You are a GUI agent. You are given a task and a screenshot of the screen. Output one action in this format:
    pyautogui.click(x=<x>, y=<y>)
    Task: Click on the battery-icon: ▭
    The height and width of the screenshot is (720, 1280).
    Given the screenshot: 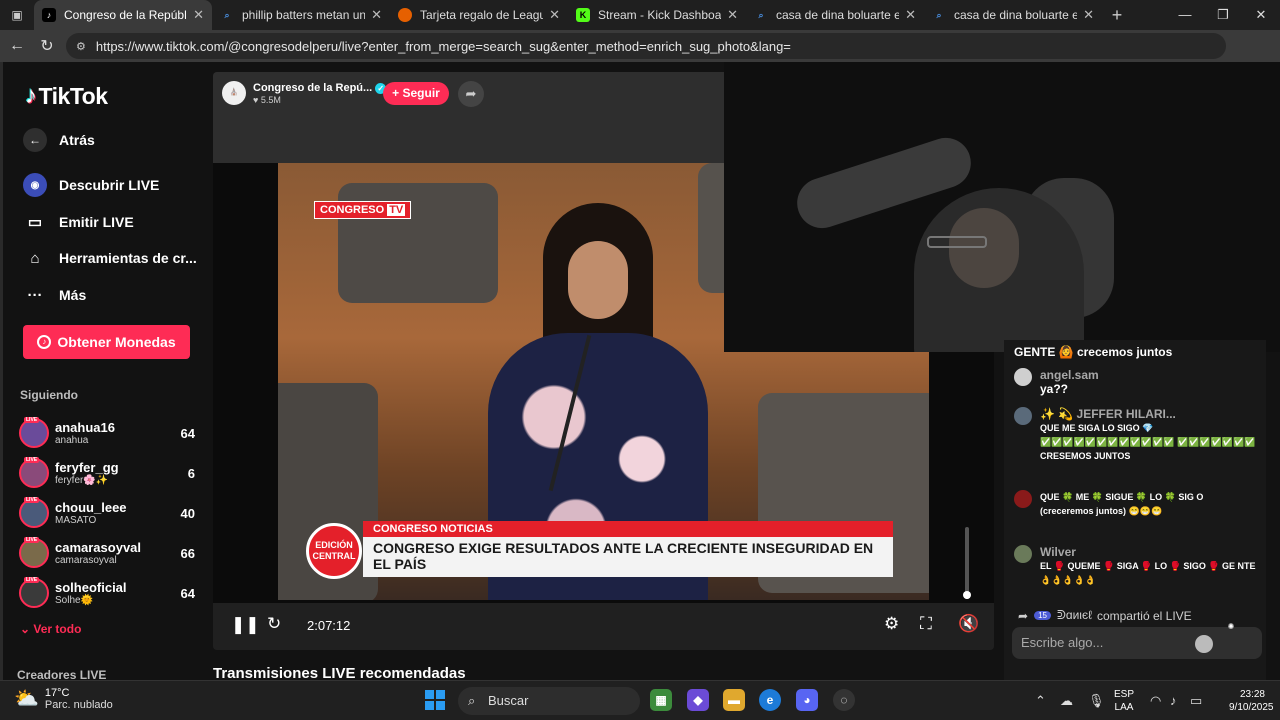 What is the action you would take?
    pyautogui.click(x=1196, y=701)
    